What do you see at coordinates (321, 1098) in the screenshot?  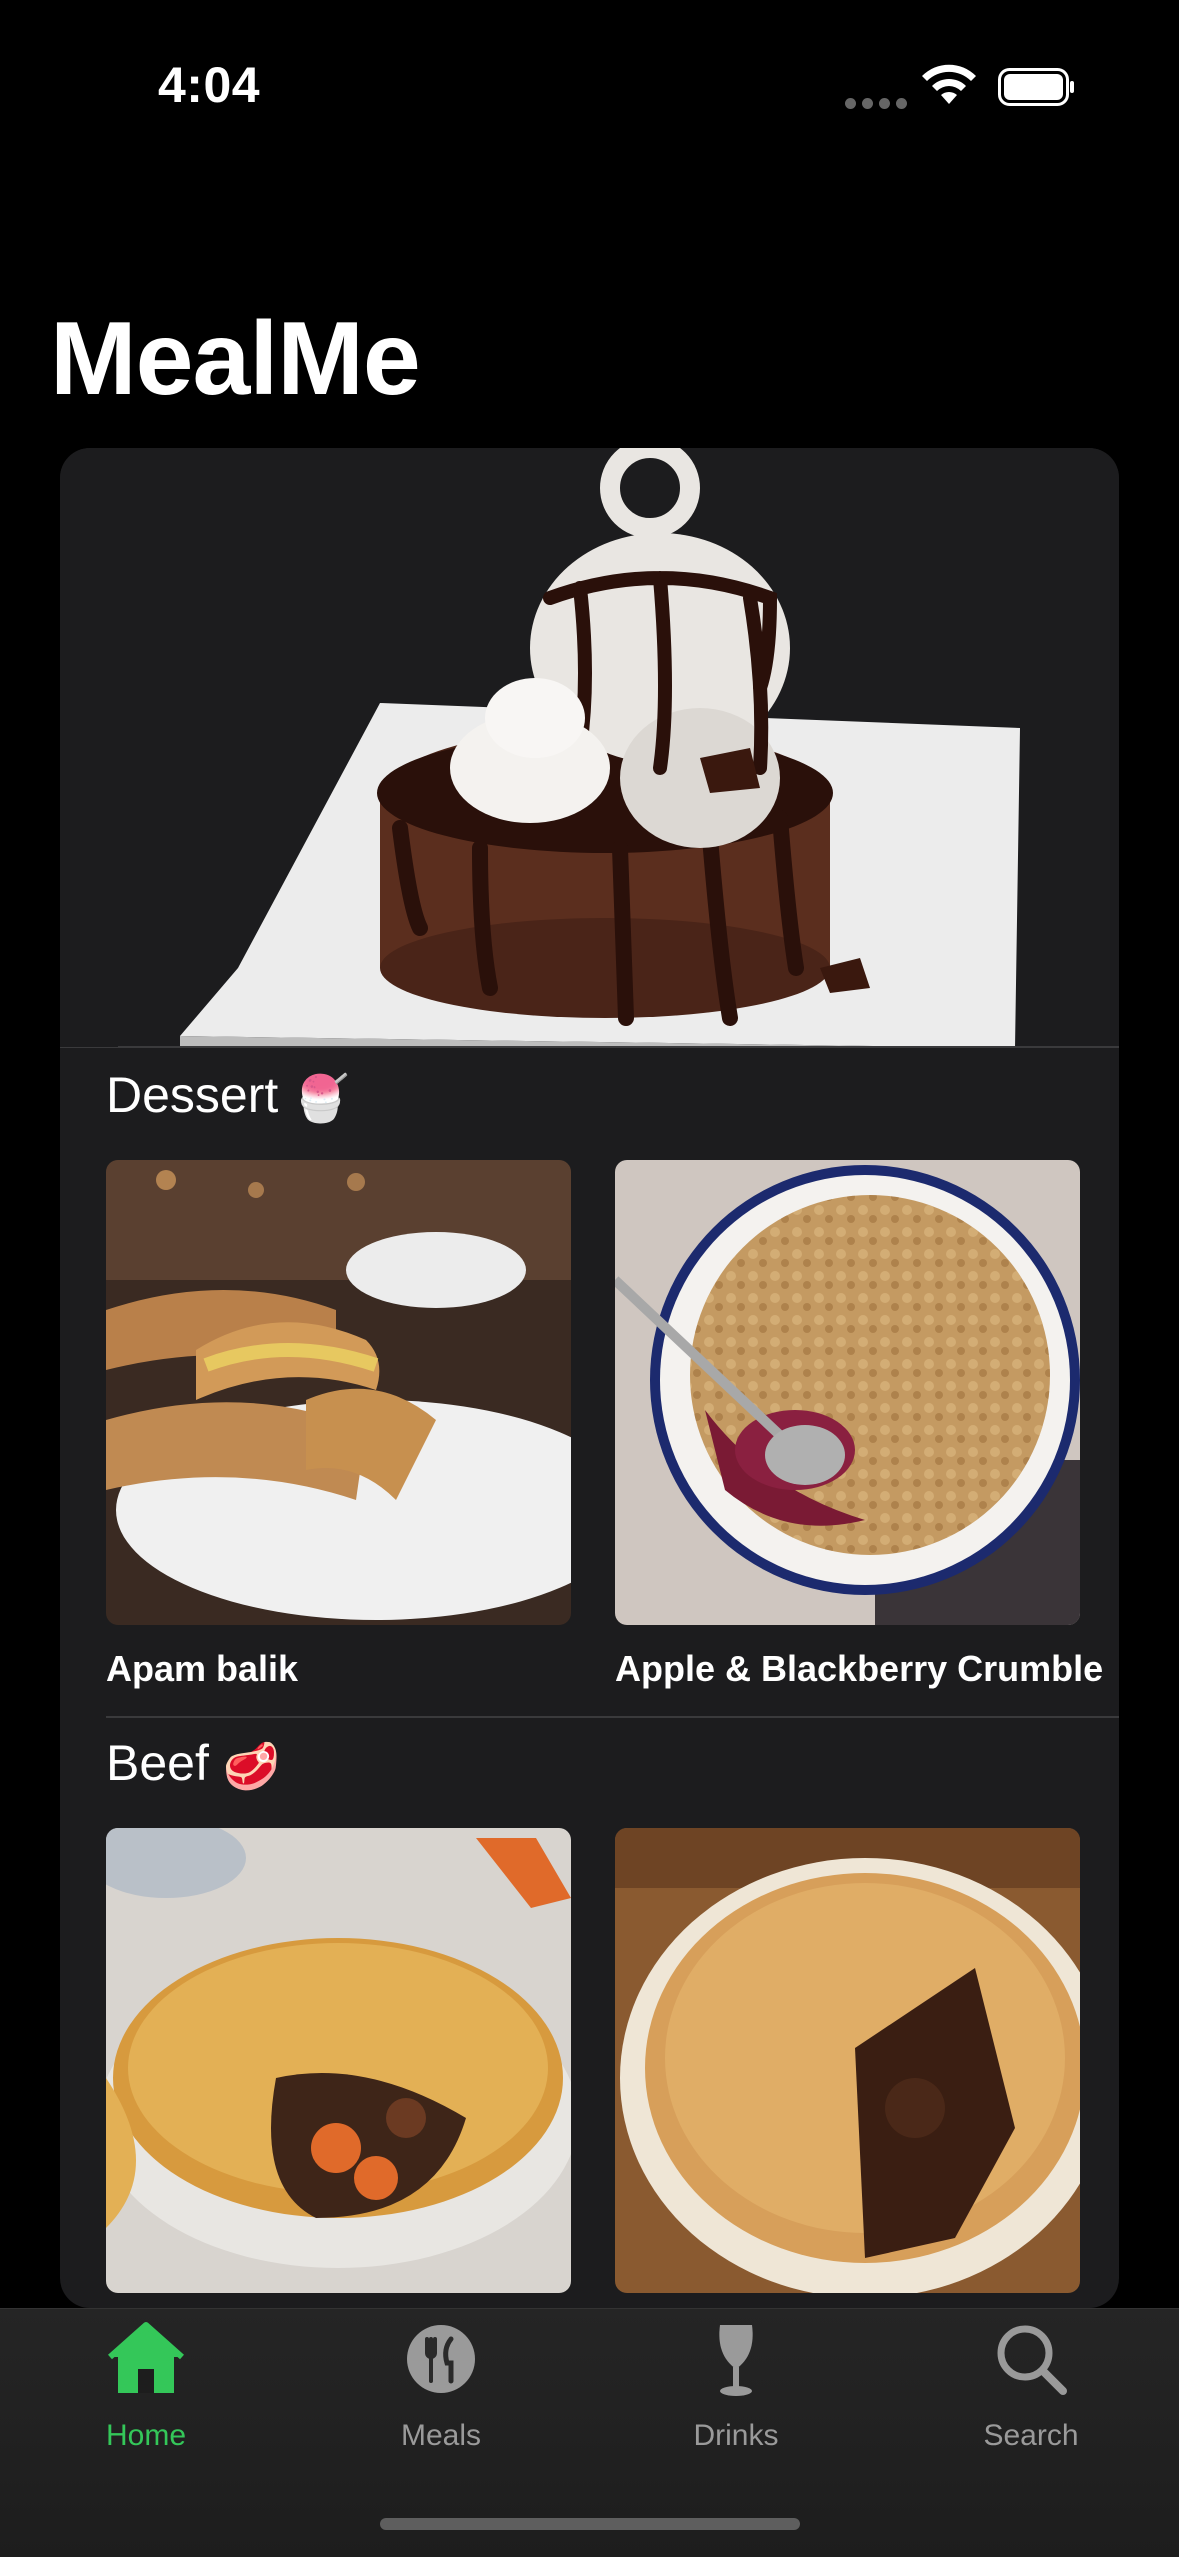 I see `shaved-ice-emoji: 🍧` at bounding box center [321, 1098].